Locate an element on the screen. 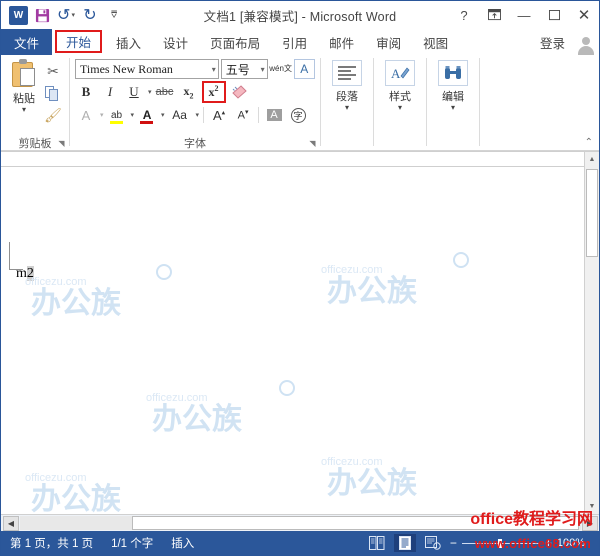 Image resolution: width=600 pixels, height=556 pixels. shading-icon: A is located at coordinates (274, 115).